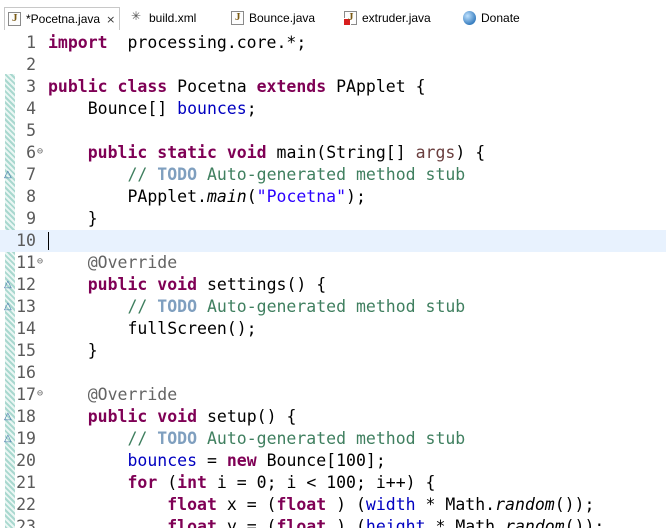 This screenshot has width=666, height=528. I want to click on line-number: 4, so click(31, 108).